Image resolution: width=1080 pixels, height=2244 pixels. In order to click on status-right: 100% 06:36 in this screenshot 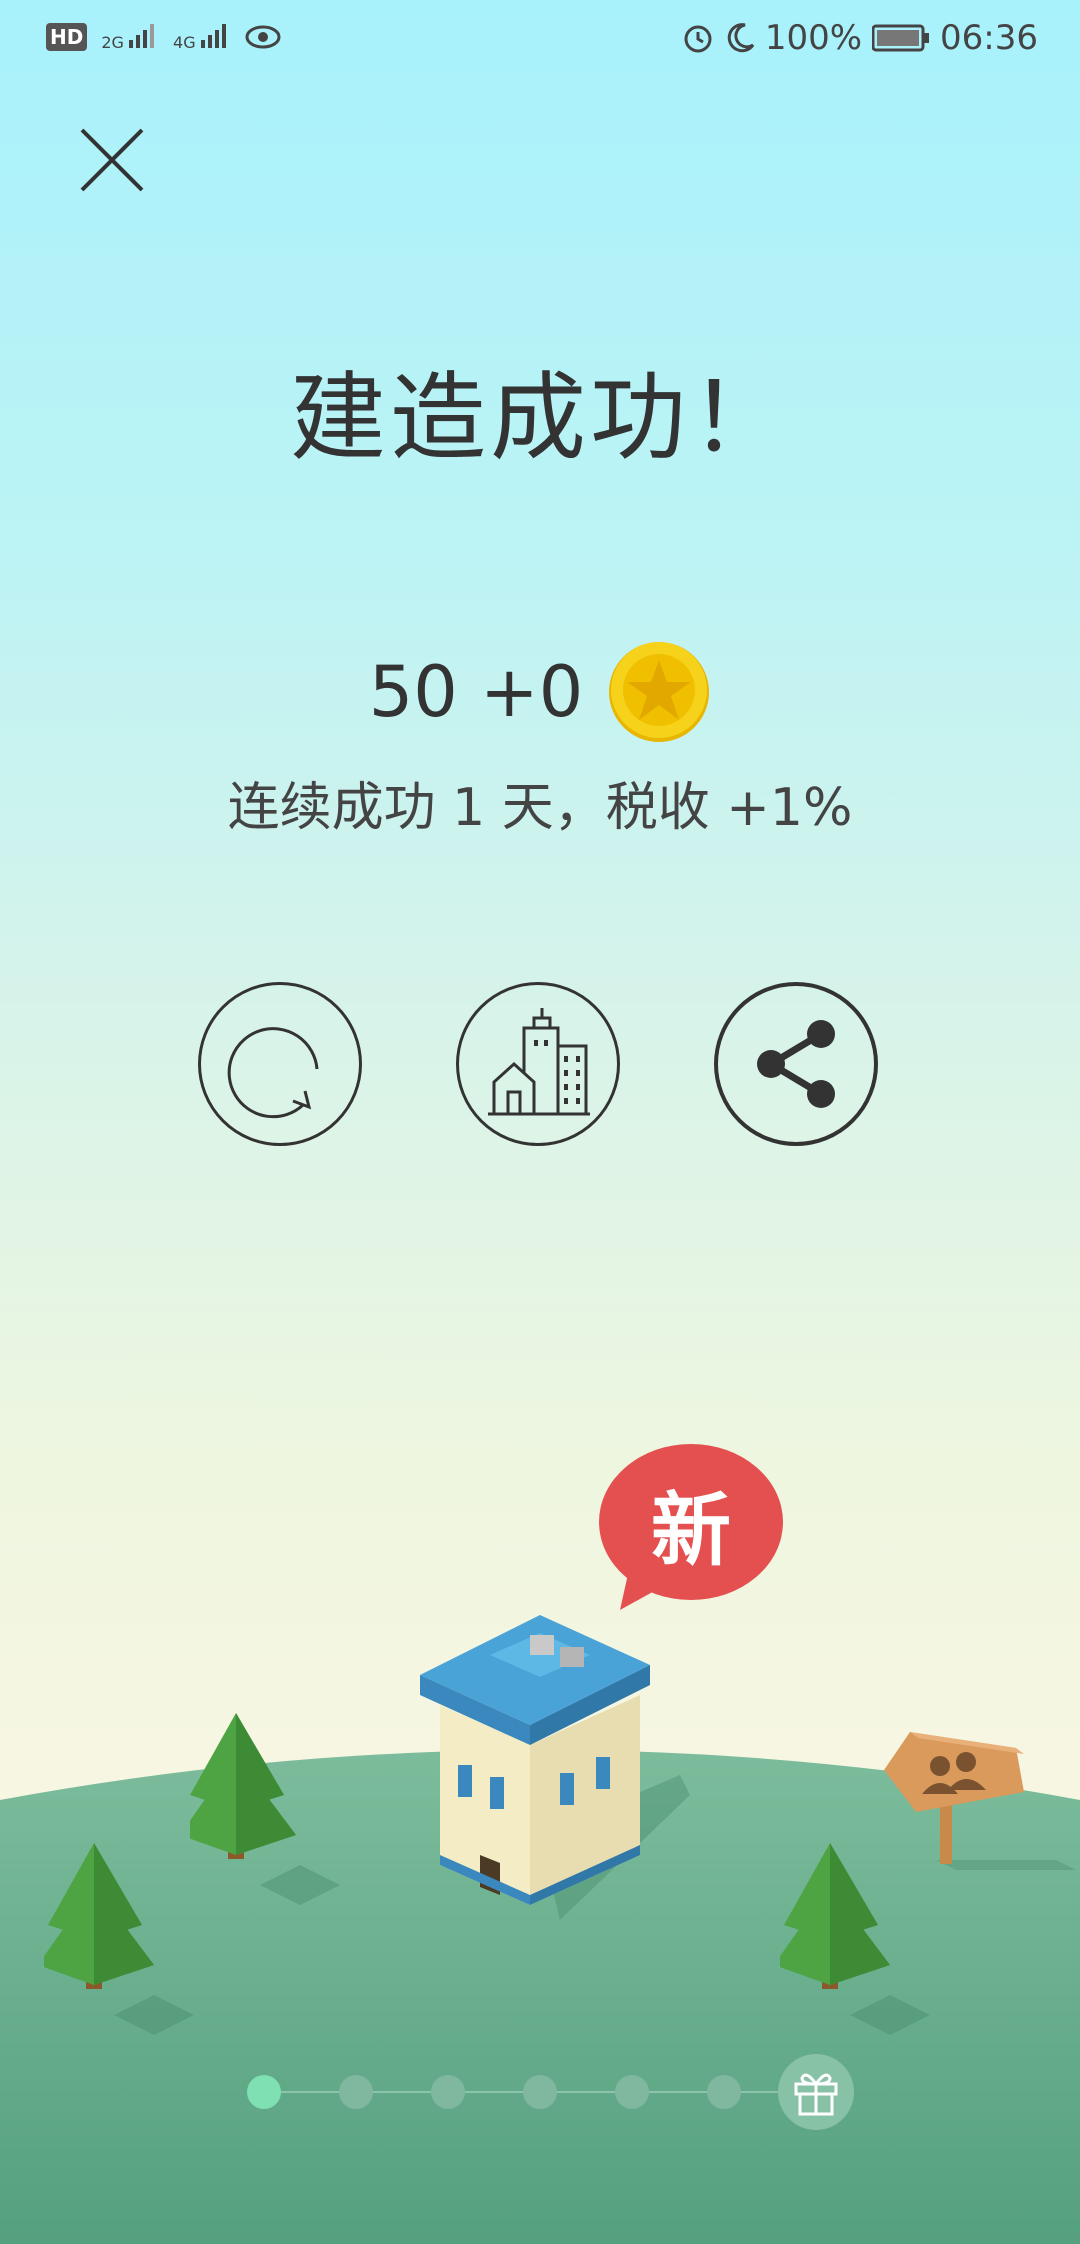, I will do `click(859, 38)`.